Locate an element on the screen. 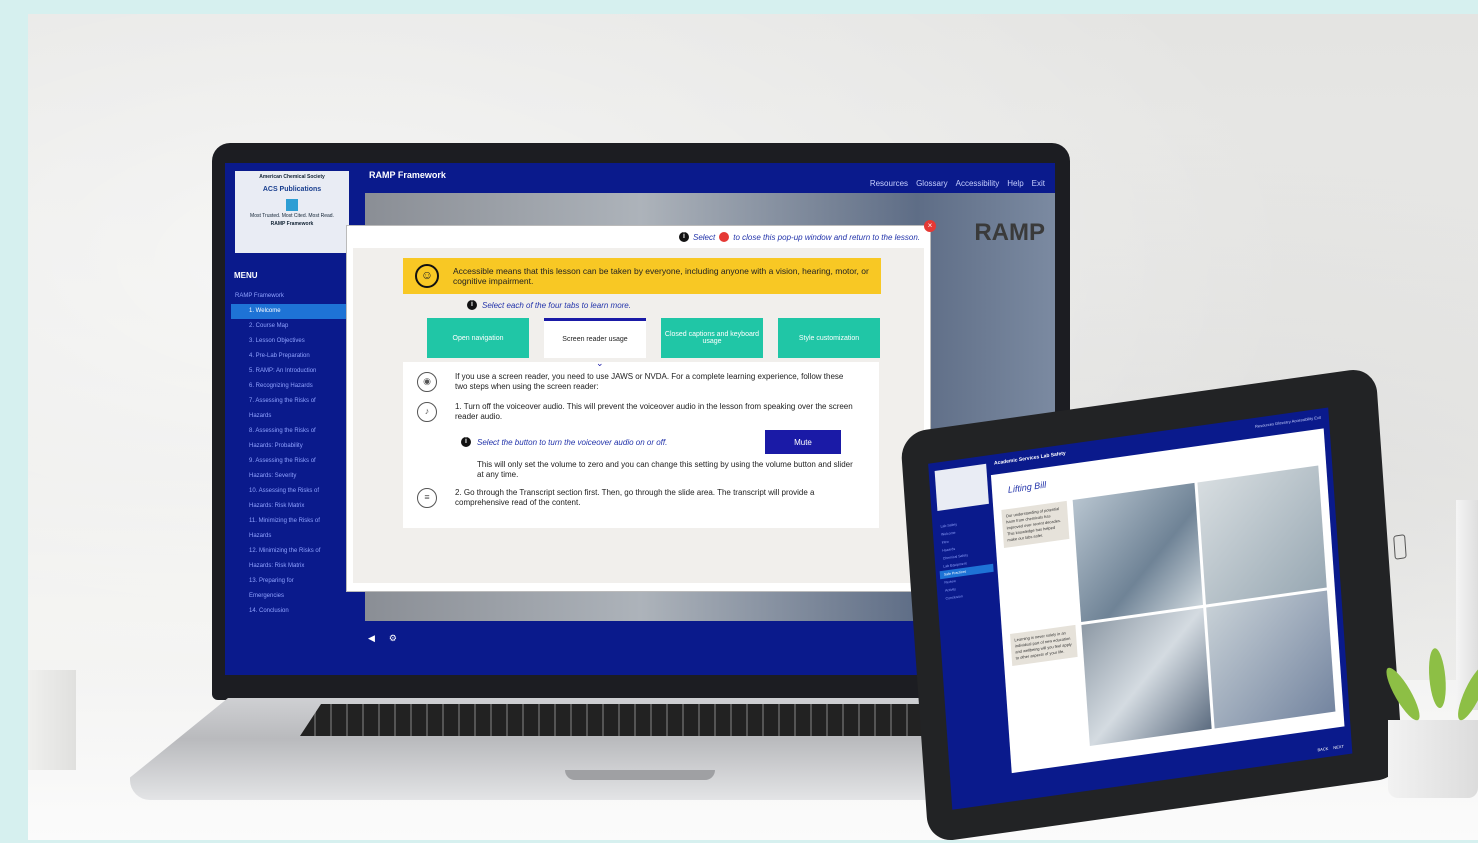  settings-icon: ⚙ is located at coordinates (393, 638).